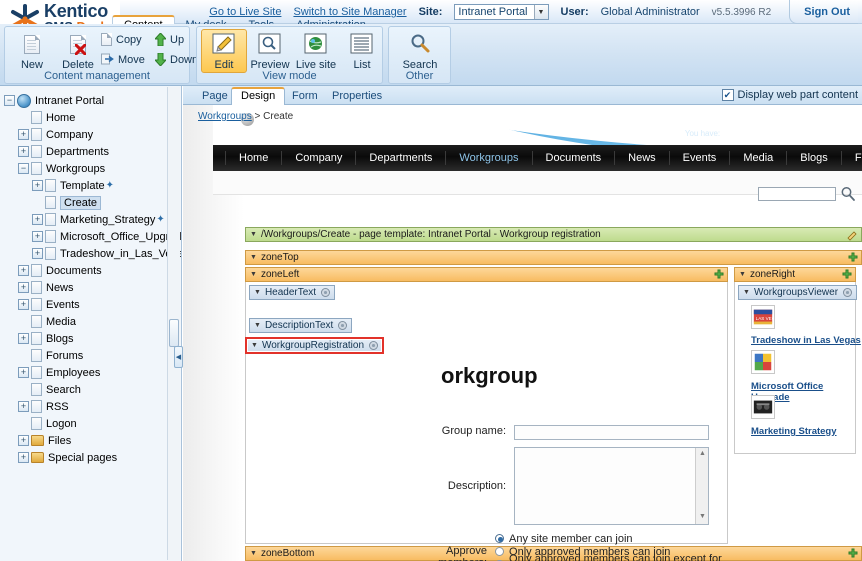 This screenshot has height=561, width=862. Describe the element at coordinates (852, 158) in the screenshot. I see `site-nav-forums: Forums` at that location.